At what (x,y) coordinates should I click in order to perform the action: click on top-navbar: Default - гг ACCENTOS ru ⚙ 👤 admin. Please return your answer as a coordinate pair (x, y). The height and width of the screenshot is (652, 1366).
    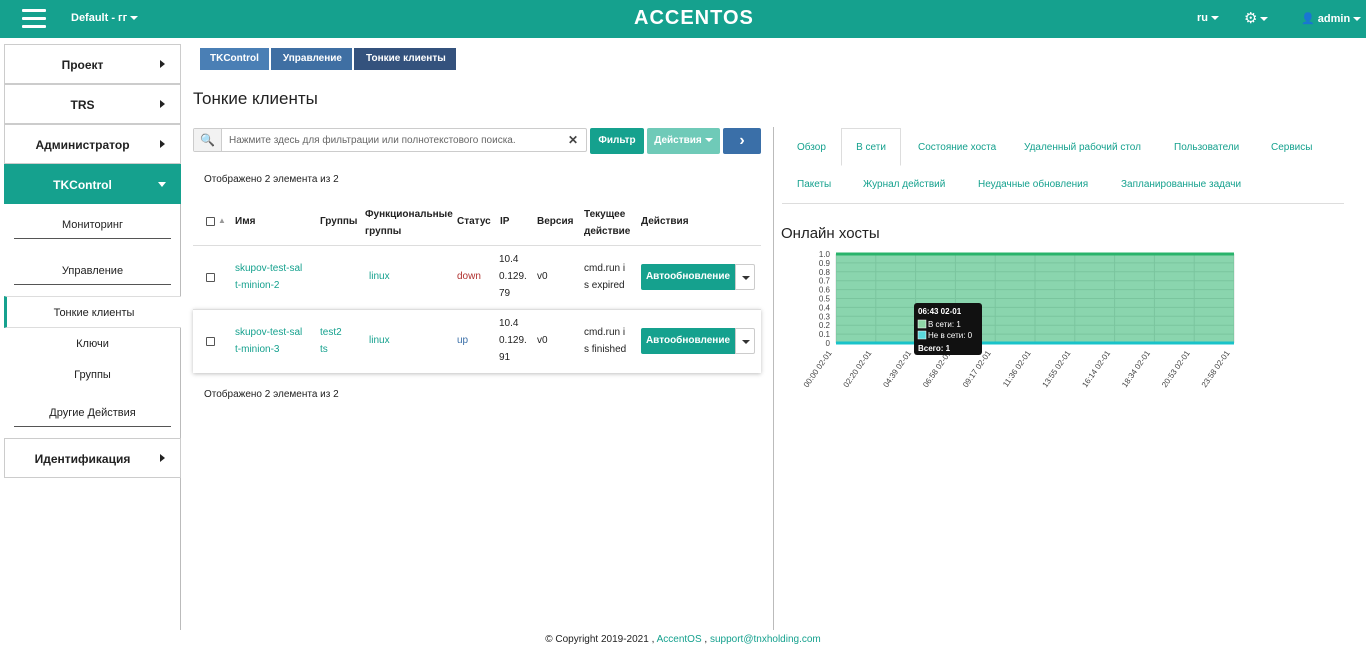
    Looking at the image, I should click on (683, 19).